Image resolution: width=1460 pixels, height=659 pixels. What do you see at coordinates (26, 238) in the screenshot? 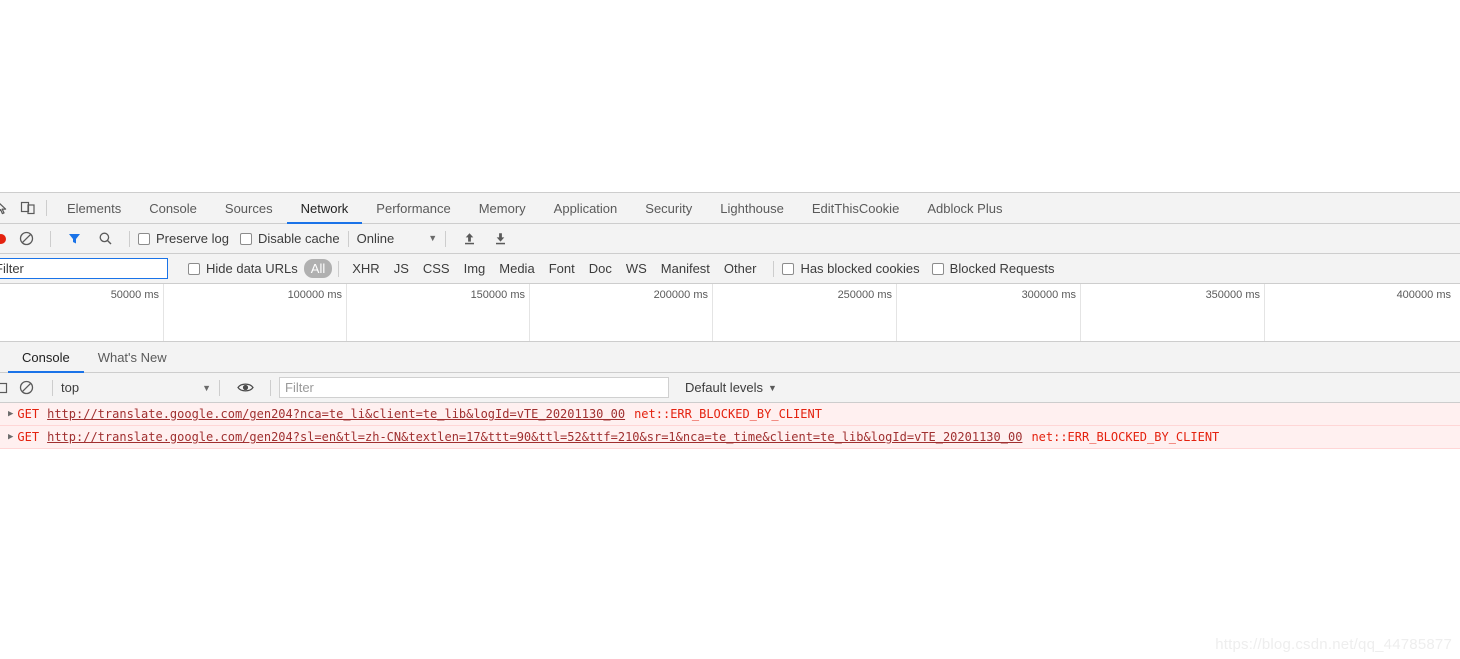
I see `clear-icon` at bounding box center [26, 238].